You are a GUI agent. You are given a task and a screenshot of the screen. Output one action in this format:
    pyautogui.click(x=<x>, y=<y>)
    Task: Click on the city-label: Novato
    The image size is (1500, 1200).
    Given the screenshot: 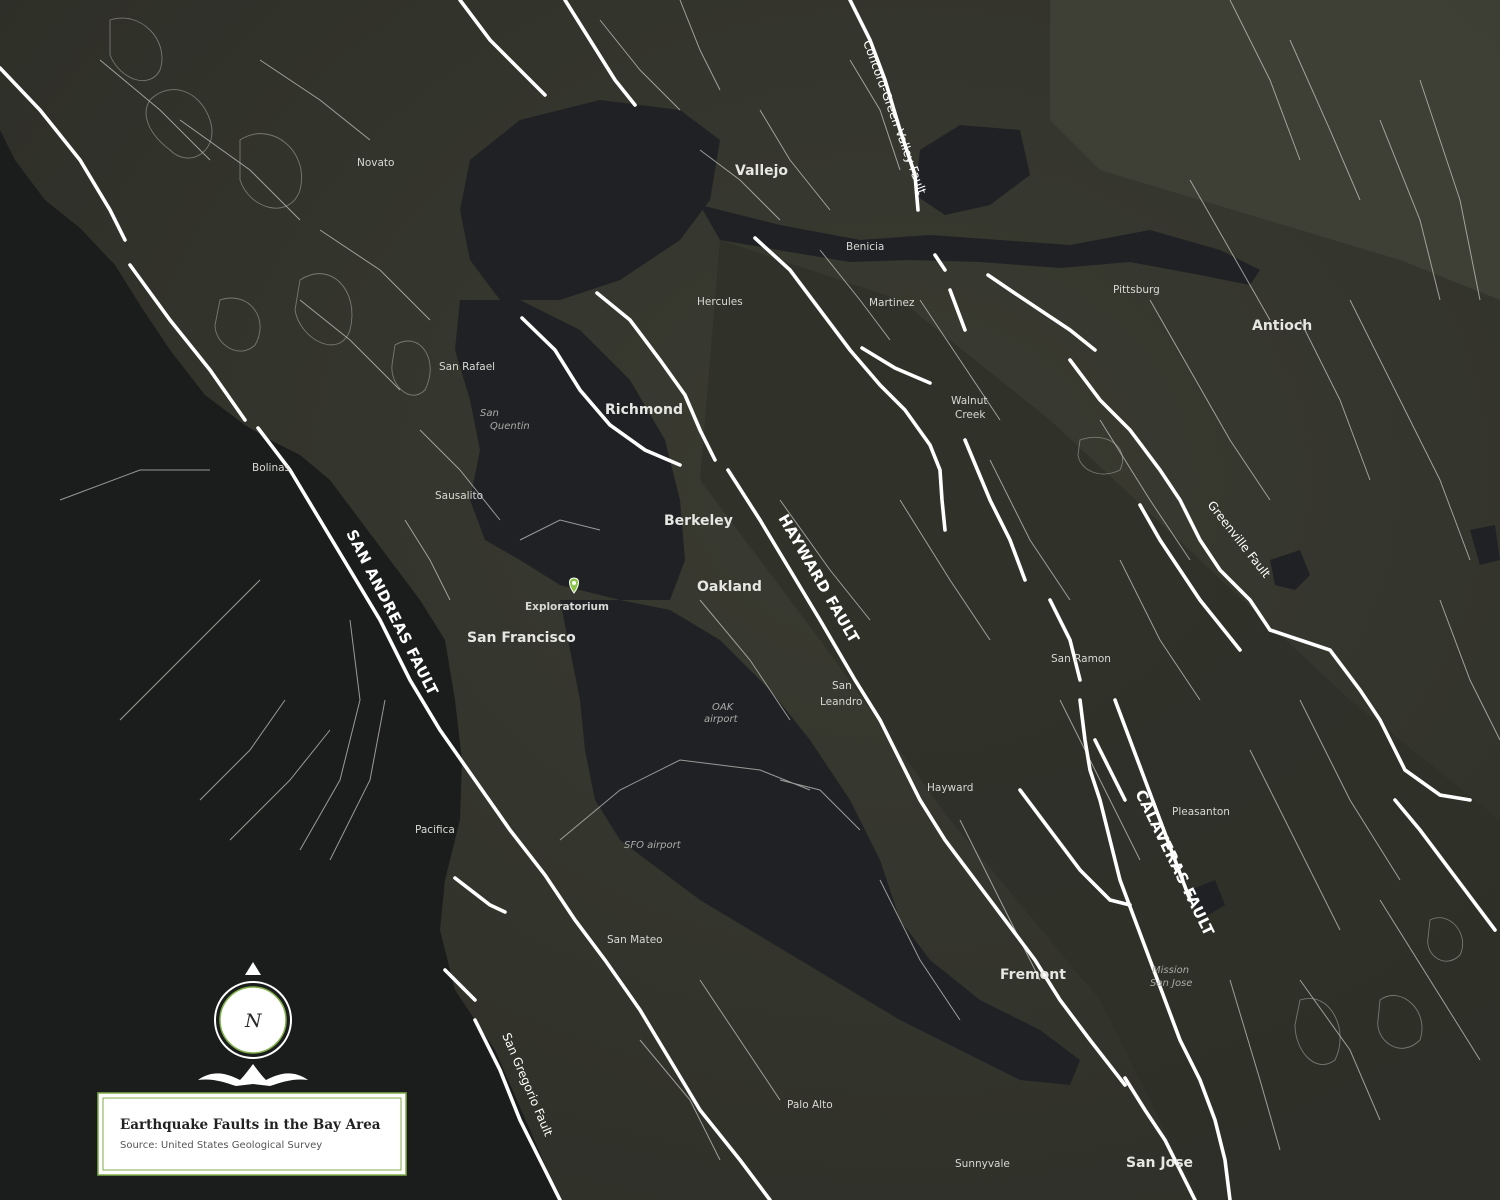 What is the action you would take?
    pyautogui.click(x=375, y=163)
    